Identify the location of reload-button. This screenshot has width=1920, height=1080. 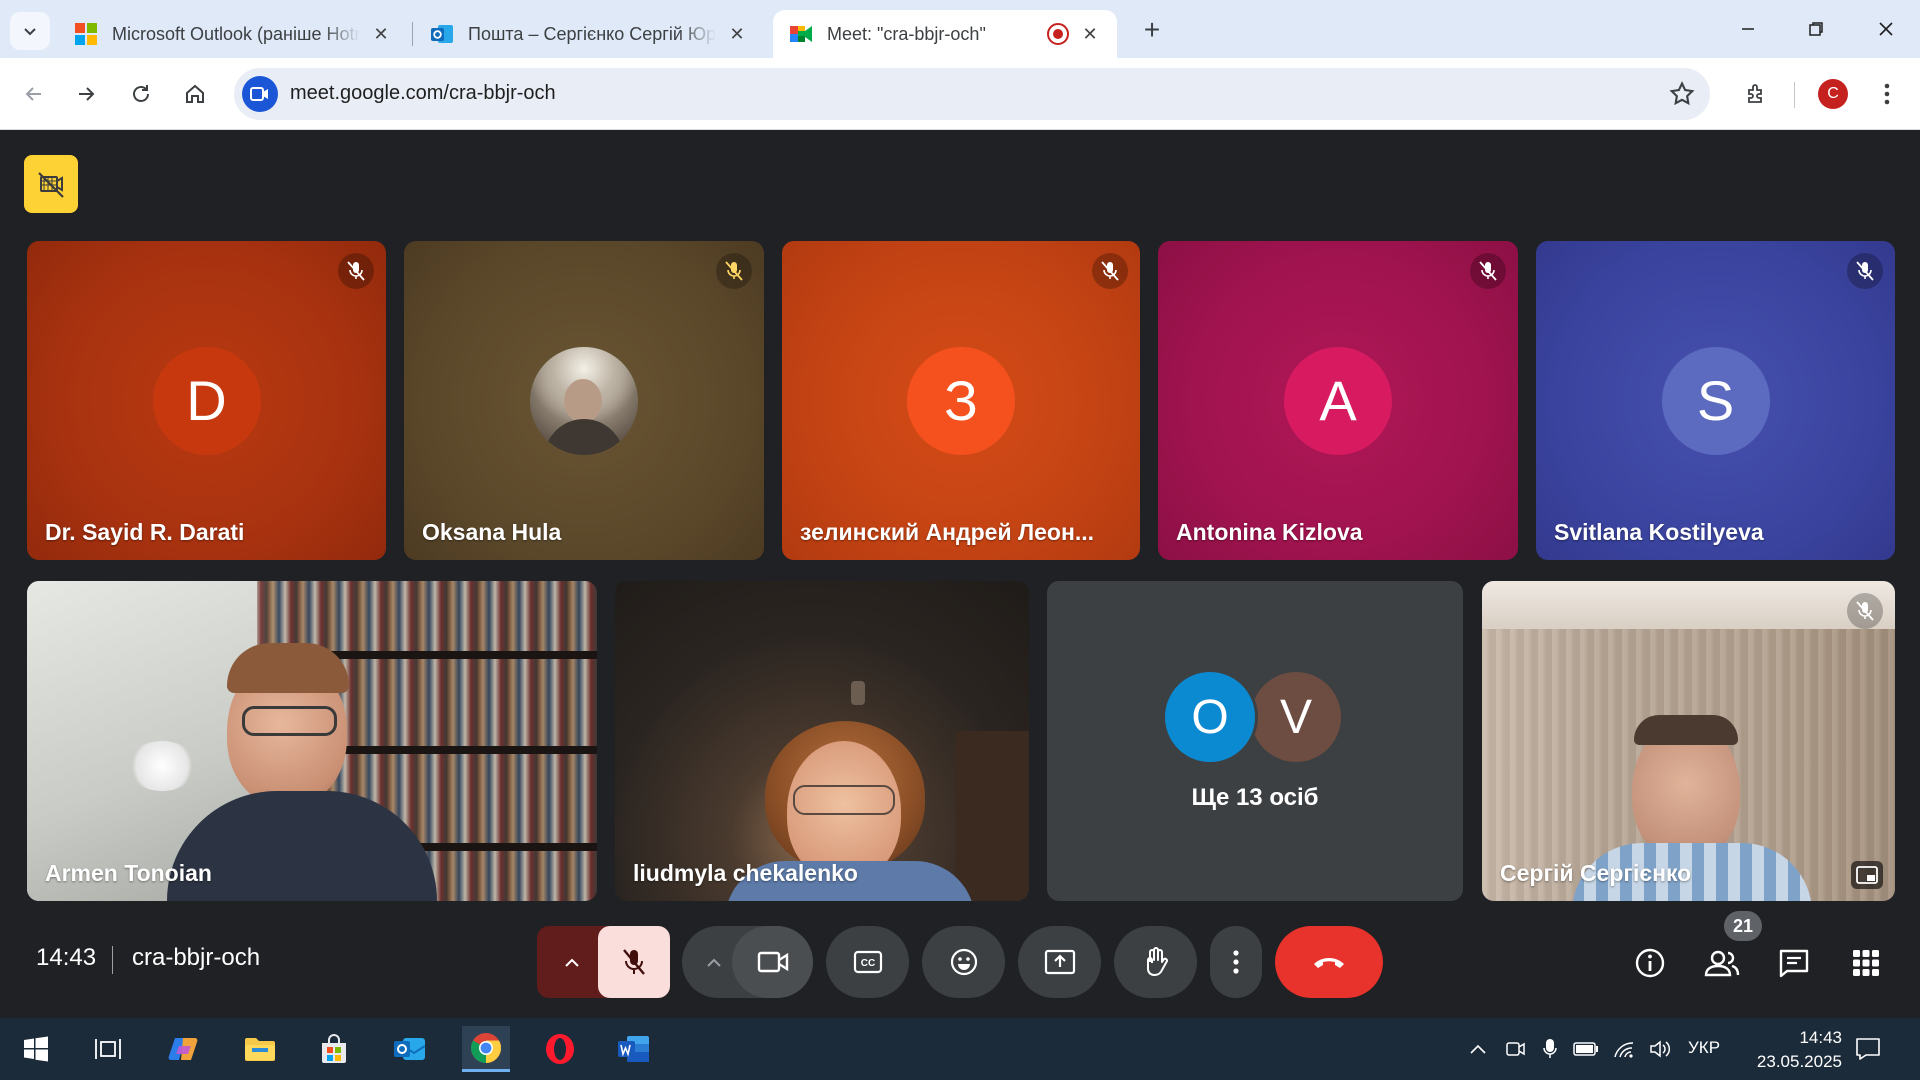
(141, 94).